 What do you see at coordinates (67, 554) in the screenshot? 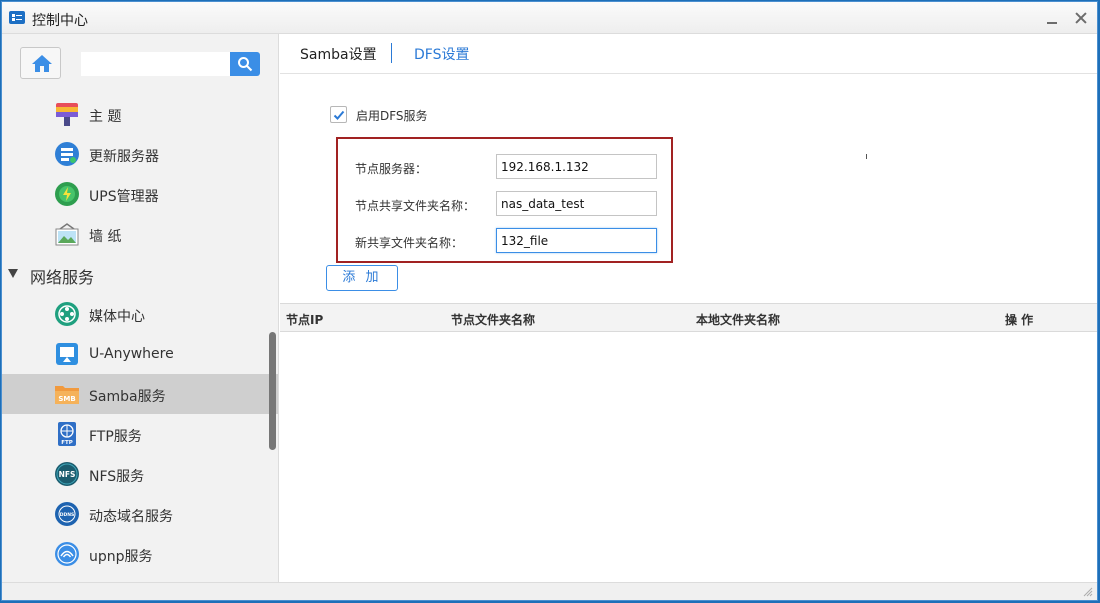
I see `upnp-icon` at bounding box center [67, 554].